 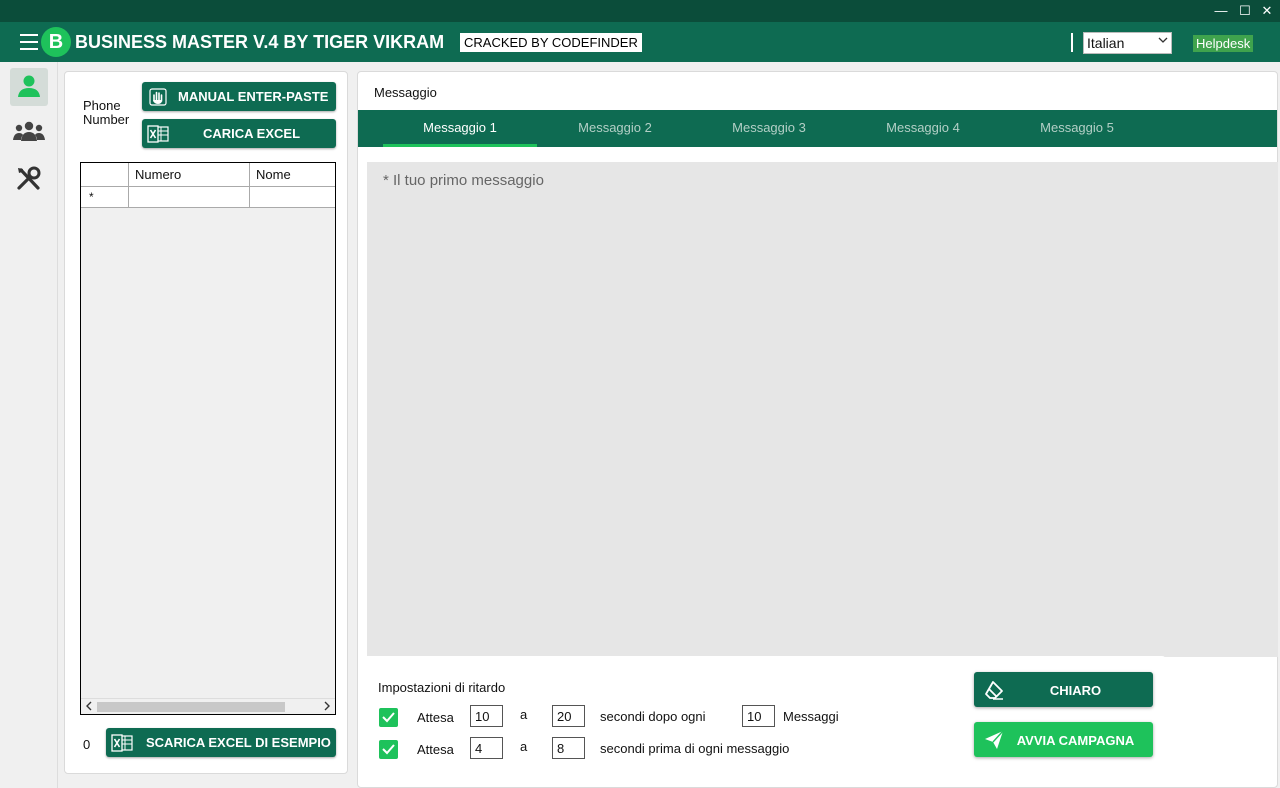 I want to click on tab-messaggio-2: Messaggio 2, so click(x=615, y=128).